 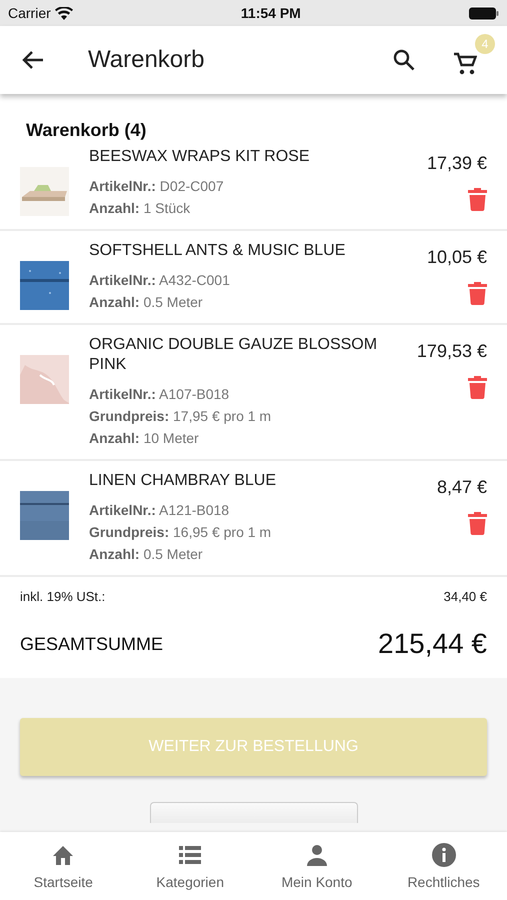 I want to click on product-detail: Anzahl: 10 Meter, so click(x=144, y=438).